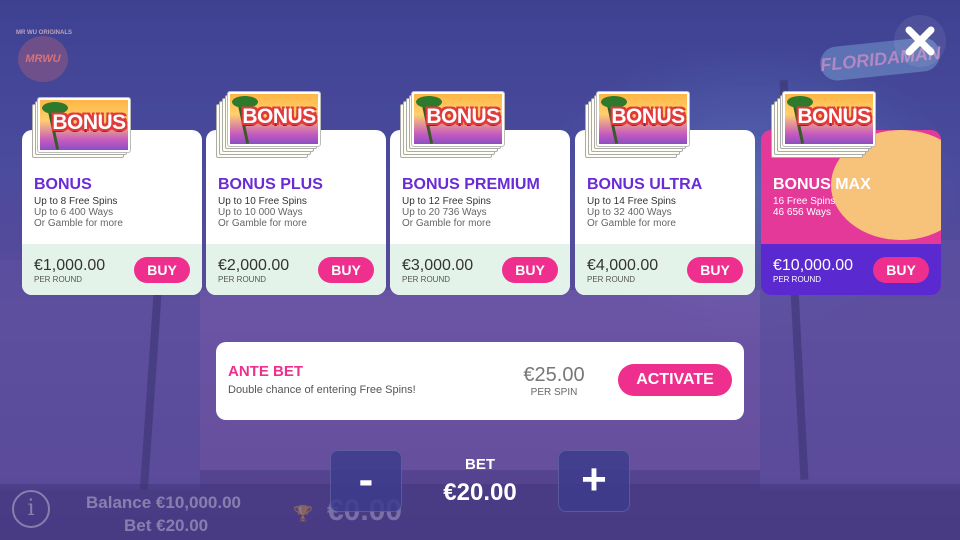  I want to click on ante-bet-value: €25.00, so click(554, 375).